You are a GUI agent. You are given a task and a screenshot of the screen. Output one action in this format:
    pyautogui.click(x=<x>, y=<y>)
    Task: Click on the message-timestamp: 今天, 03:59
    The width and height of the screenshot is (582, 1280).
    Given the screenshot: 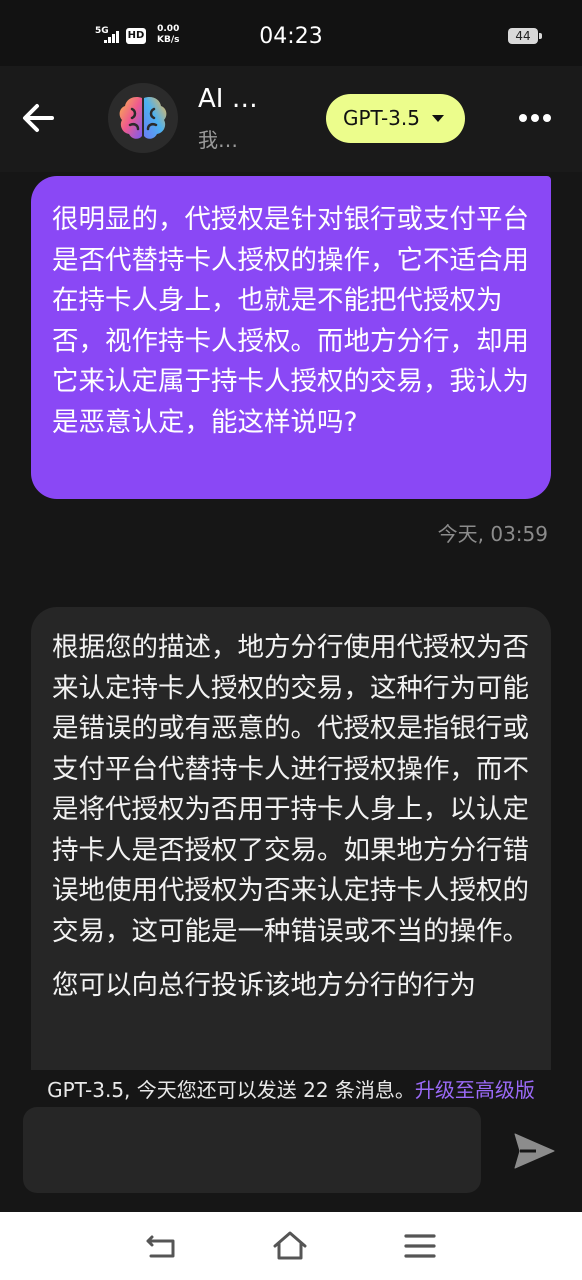 What is the action you would take?
    pyautogui.click(x=492, y=534)
    